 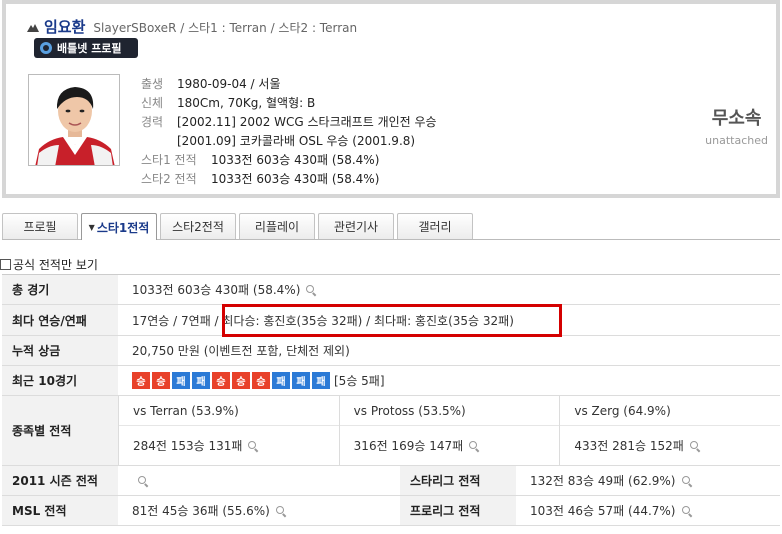 I want to click on stats-header: 프로리그 전적, so click(x=458, y=510).